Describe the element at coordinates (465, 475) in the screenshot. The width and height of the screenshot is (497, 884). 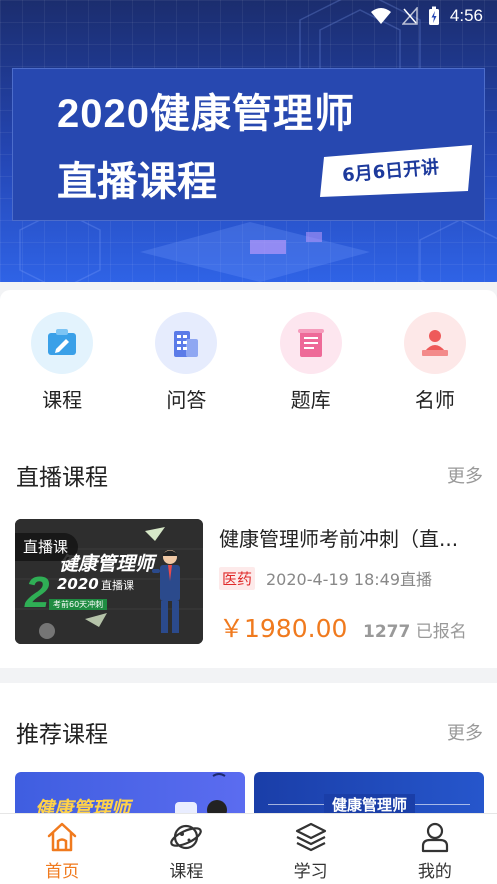
I see `live-more-link: 更多` at that location.